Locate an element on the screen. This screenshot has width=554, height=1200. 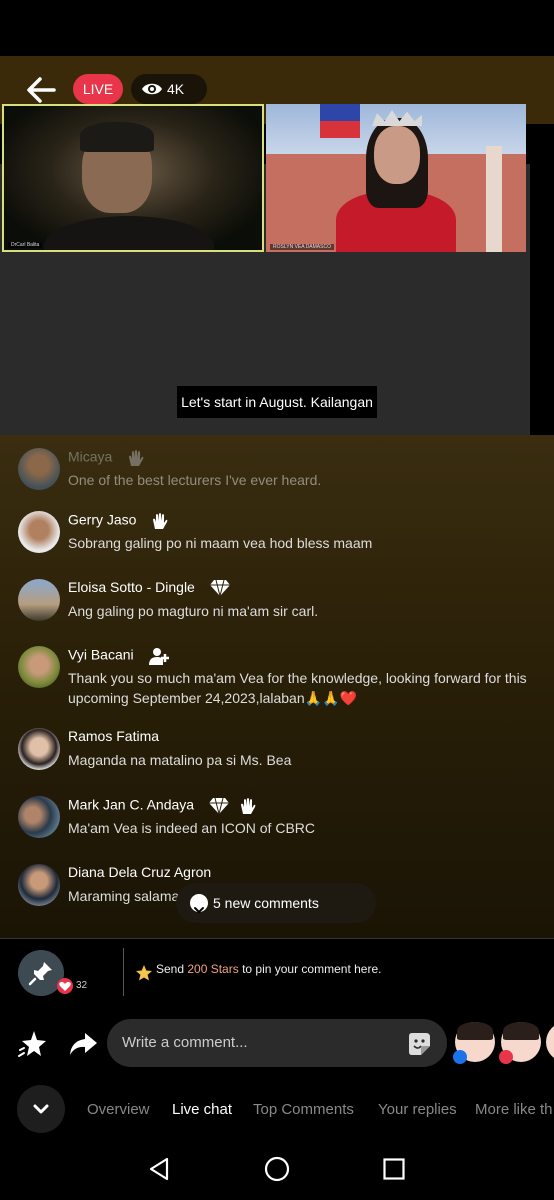
sticker-icon is located at coordinates (419, 1044).